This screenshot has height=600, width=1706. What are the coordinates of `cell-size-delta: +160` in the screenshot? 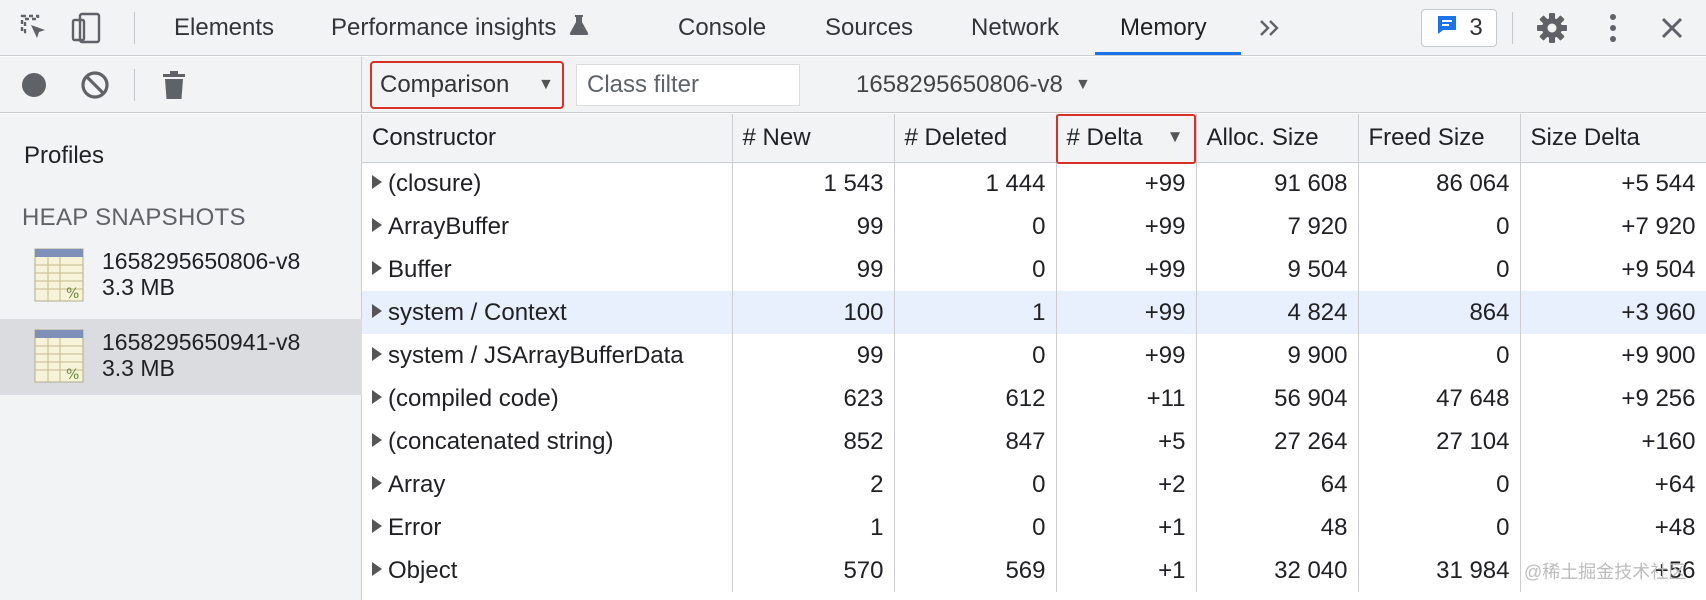 It's located at (1613, 441).